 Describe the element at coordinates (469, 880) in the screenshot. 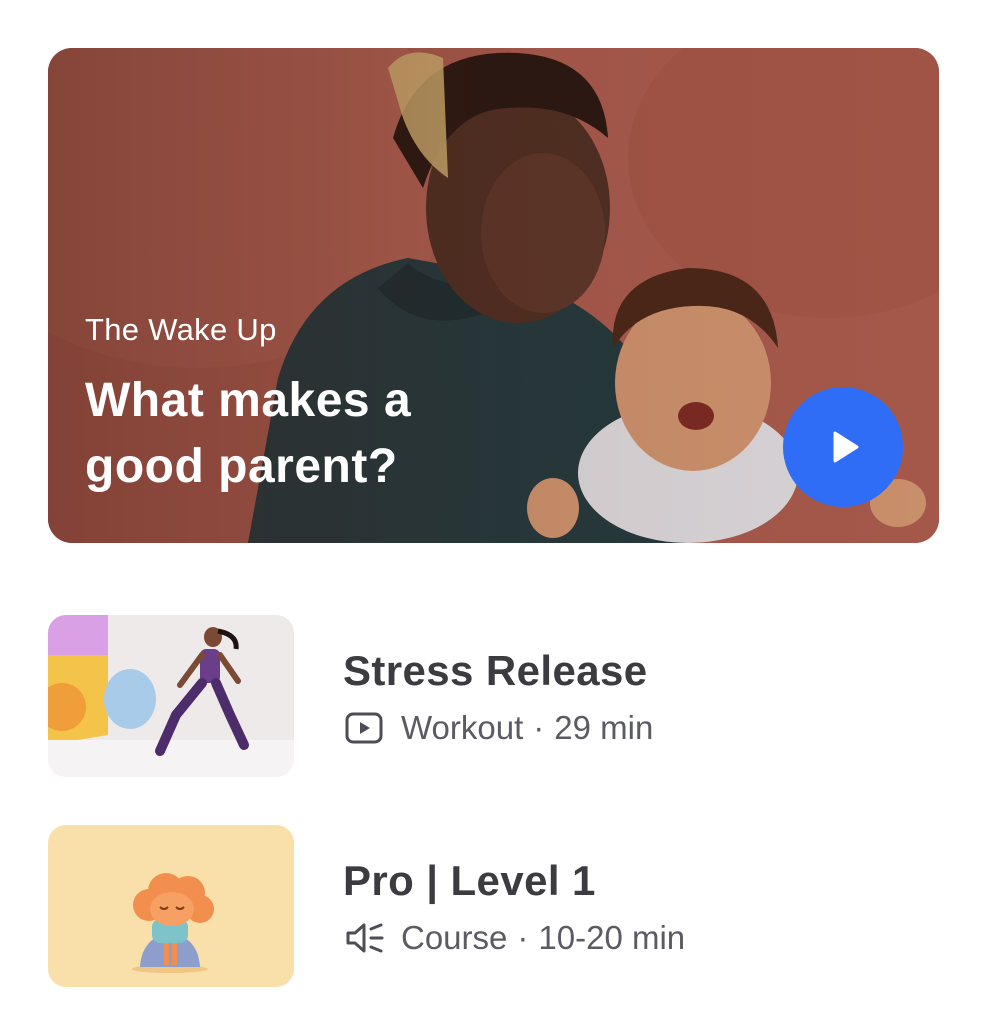

I see `item-title: Pro | Level 1` at that location.